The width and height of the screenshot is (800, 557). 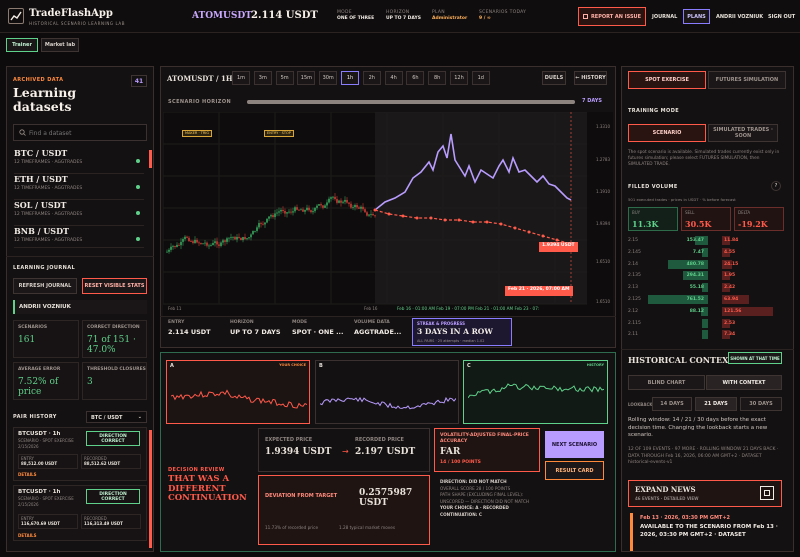 I want to click on result-card-button: RESULT CARD, so click(x=574, y=470).